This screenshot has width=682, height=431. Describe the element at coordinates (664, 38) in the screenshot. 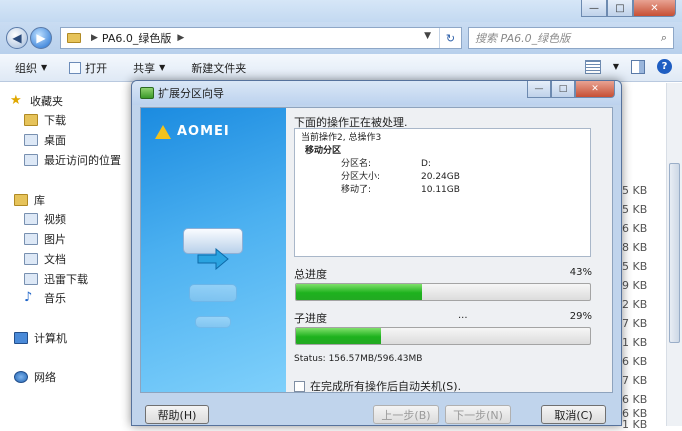

I see `search-icon: ⌕` at that location.